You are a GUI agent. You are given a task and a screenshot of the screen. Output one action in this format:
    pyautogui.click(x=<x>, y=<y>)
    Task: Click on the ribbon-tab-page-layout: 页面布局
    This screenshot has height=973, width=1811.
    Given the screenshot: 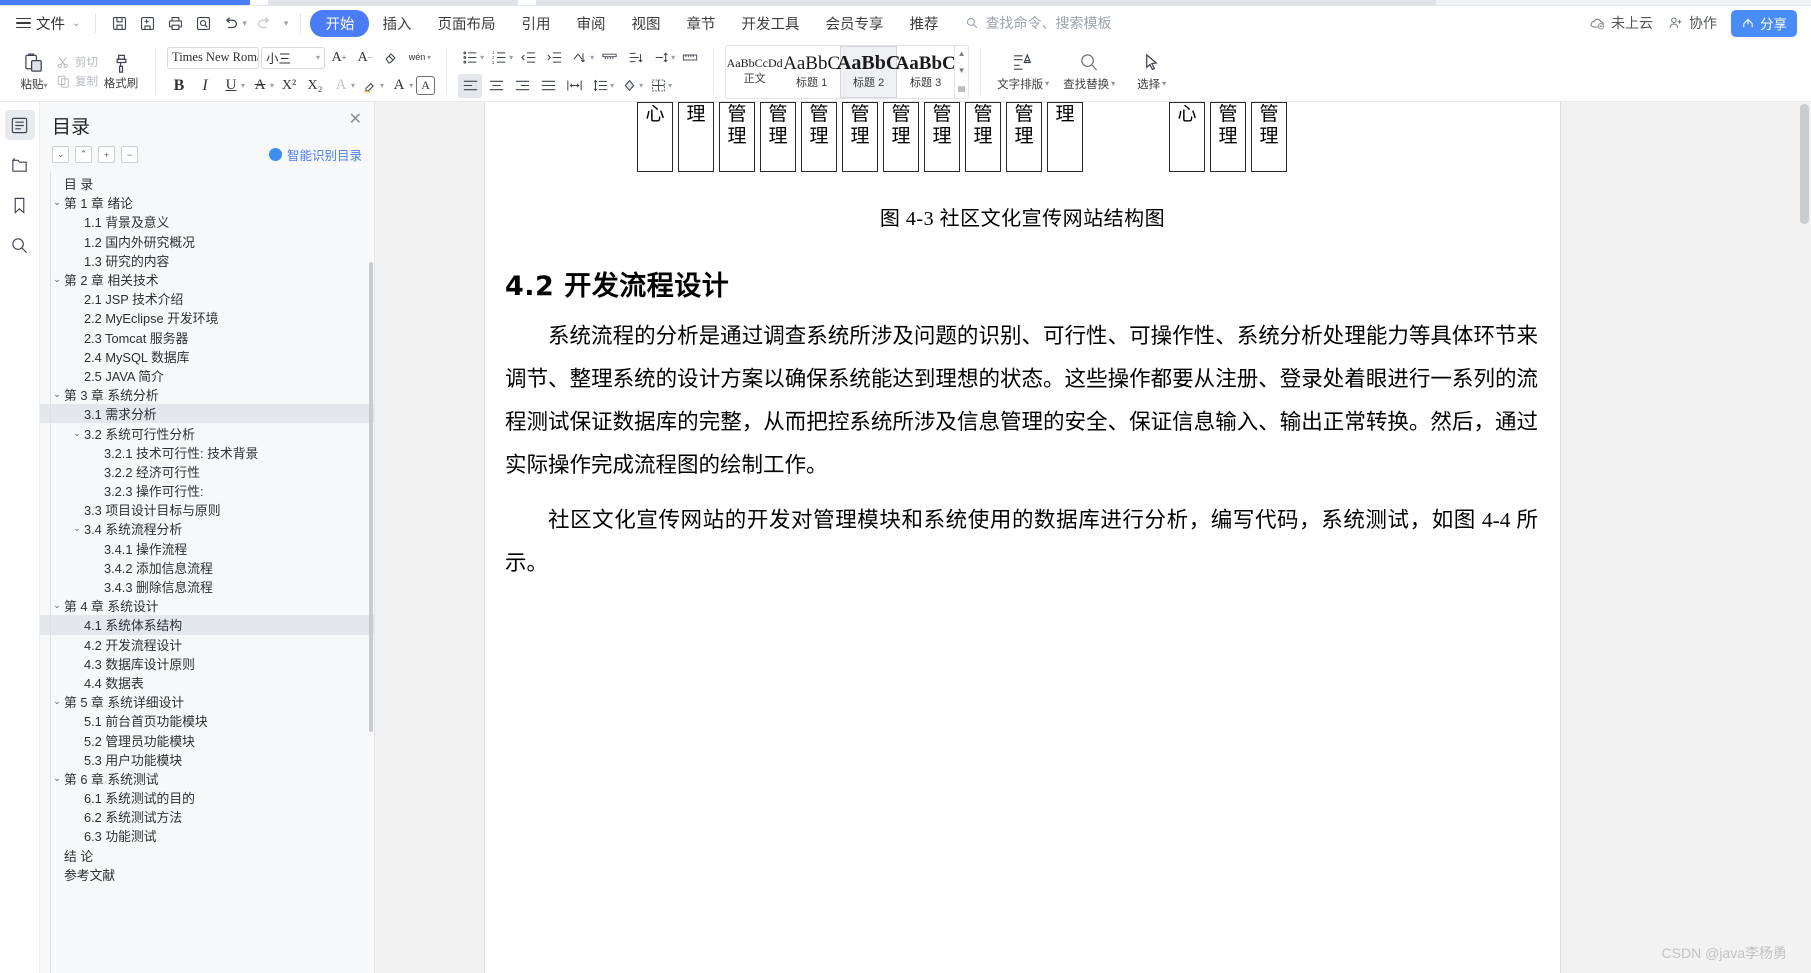 What is the action you would take?
    pyautogui.click(x=466, y=23)
    